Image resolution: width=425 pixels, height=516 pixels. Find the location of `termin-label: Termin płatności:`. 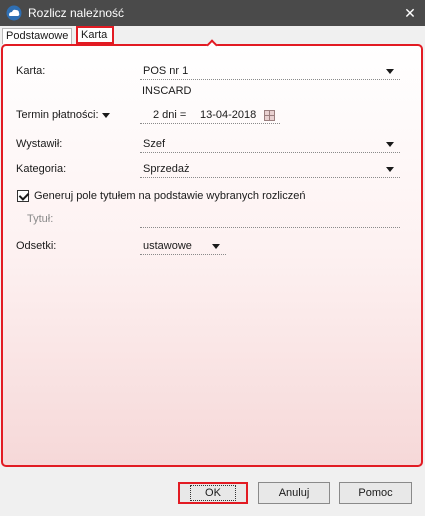

termin-label: Termin płatności: is located at coordinates (63, 115).